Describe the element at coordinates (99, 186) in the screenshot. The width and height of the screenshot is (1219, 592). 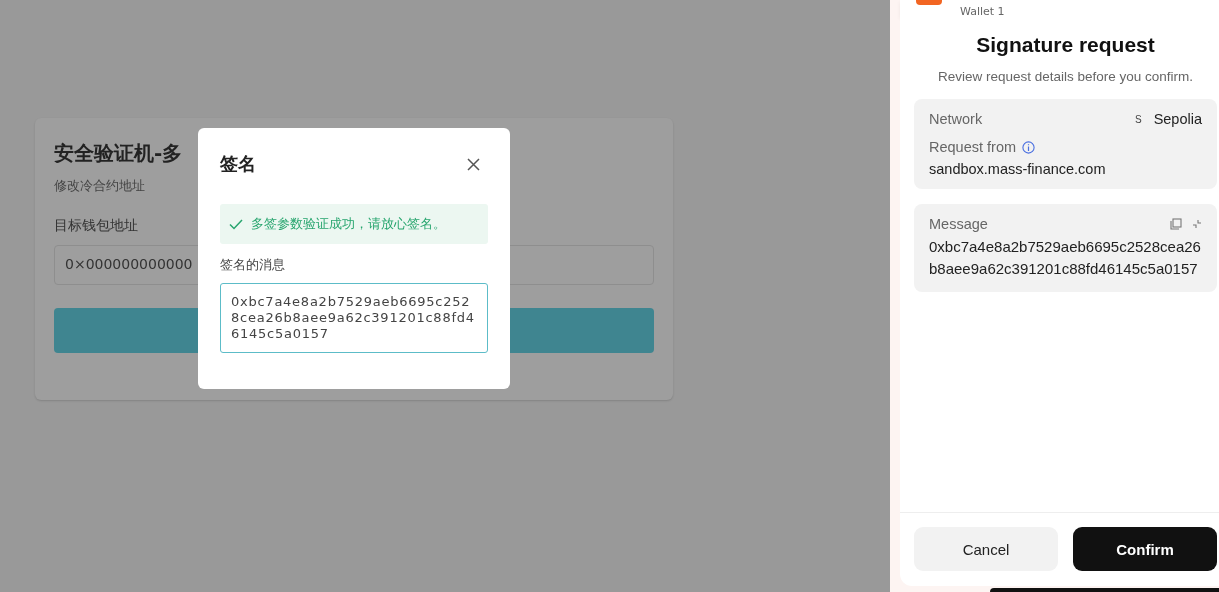
I see `card-subtitle: 修改冷合约地址` at that location.